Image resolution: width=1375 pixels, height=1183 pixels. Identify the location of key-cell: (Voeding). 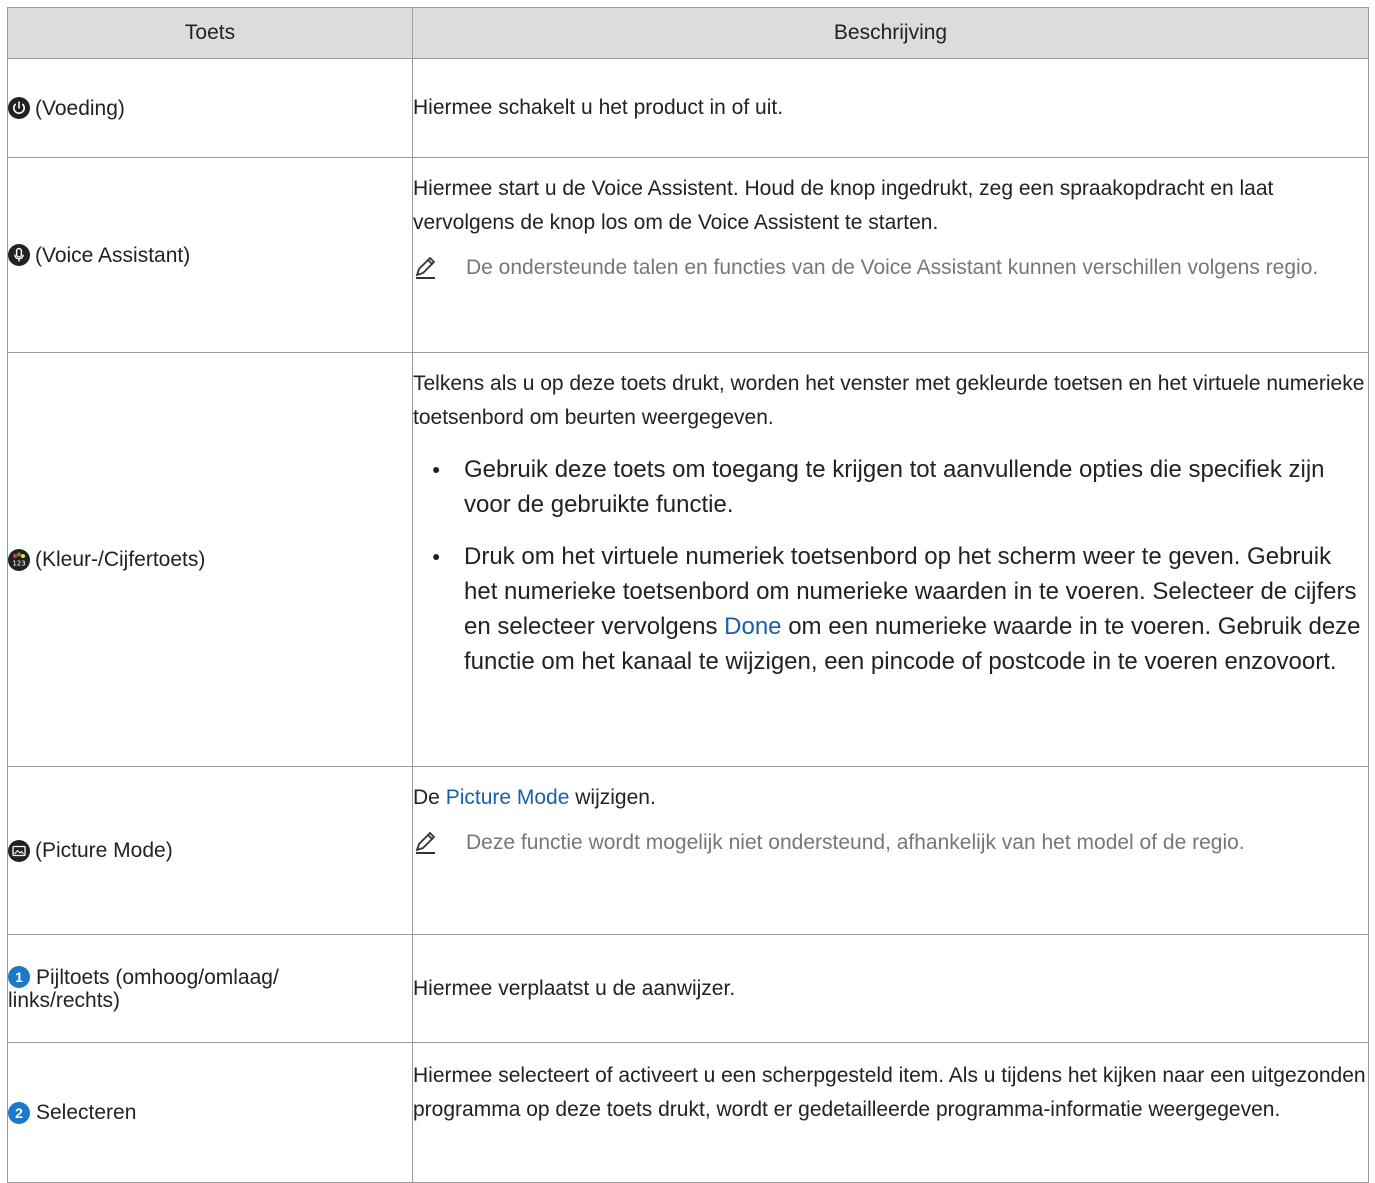
(210, 108).